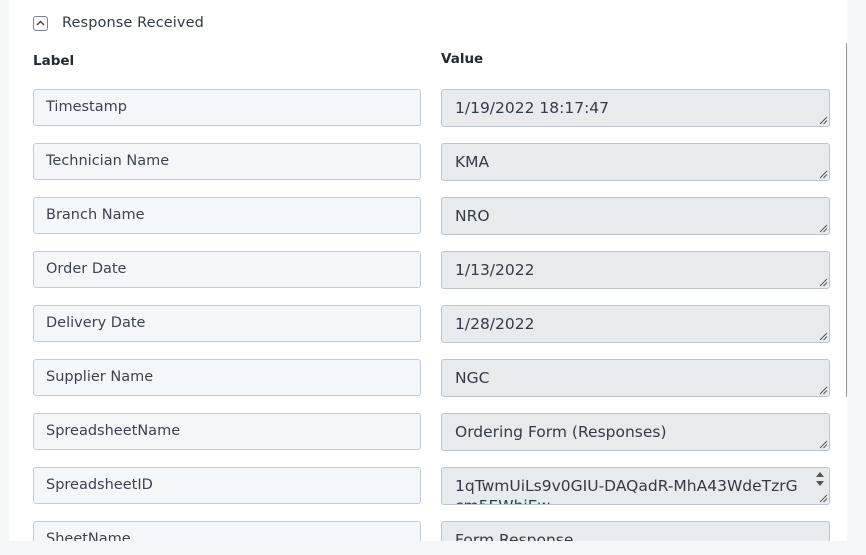 The height and width of the screenshot is (555, 866). I want to click on label-field: Order Date, so click(227, 269).